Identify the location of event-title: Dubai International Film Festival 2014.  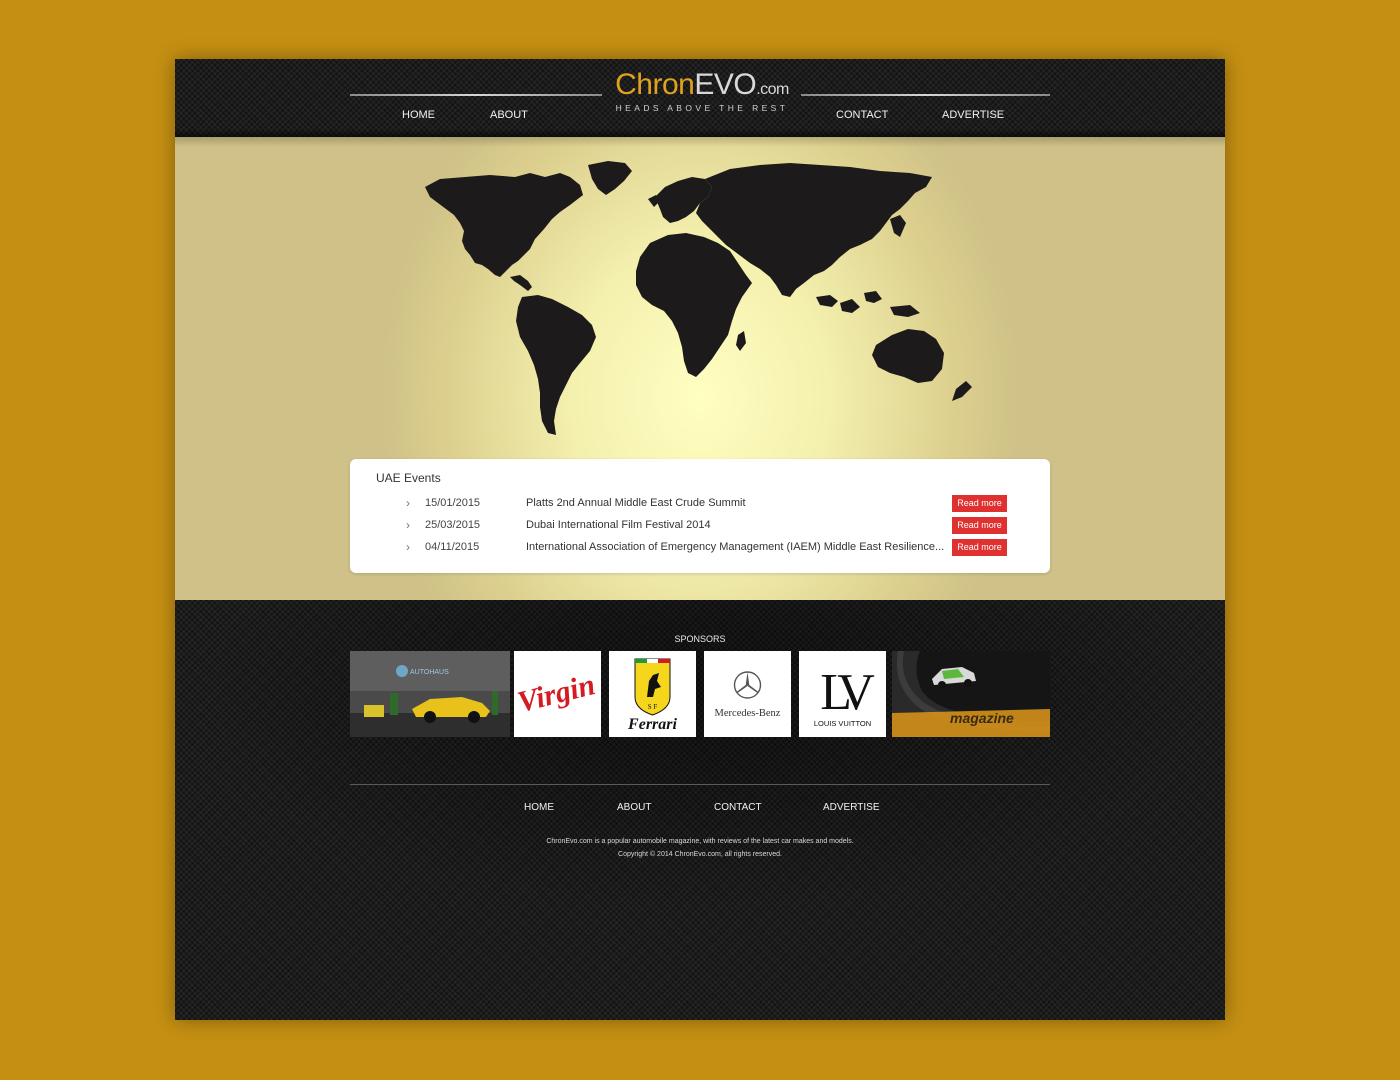
(618, 525).